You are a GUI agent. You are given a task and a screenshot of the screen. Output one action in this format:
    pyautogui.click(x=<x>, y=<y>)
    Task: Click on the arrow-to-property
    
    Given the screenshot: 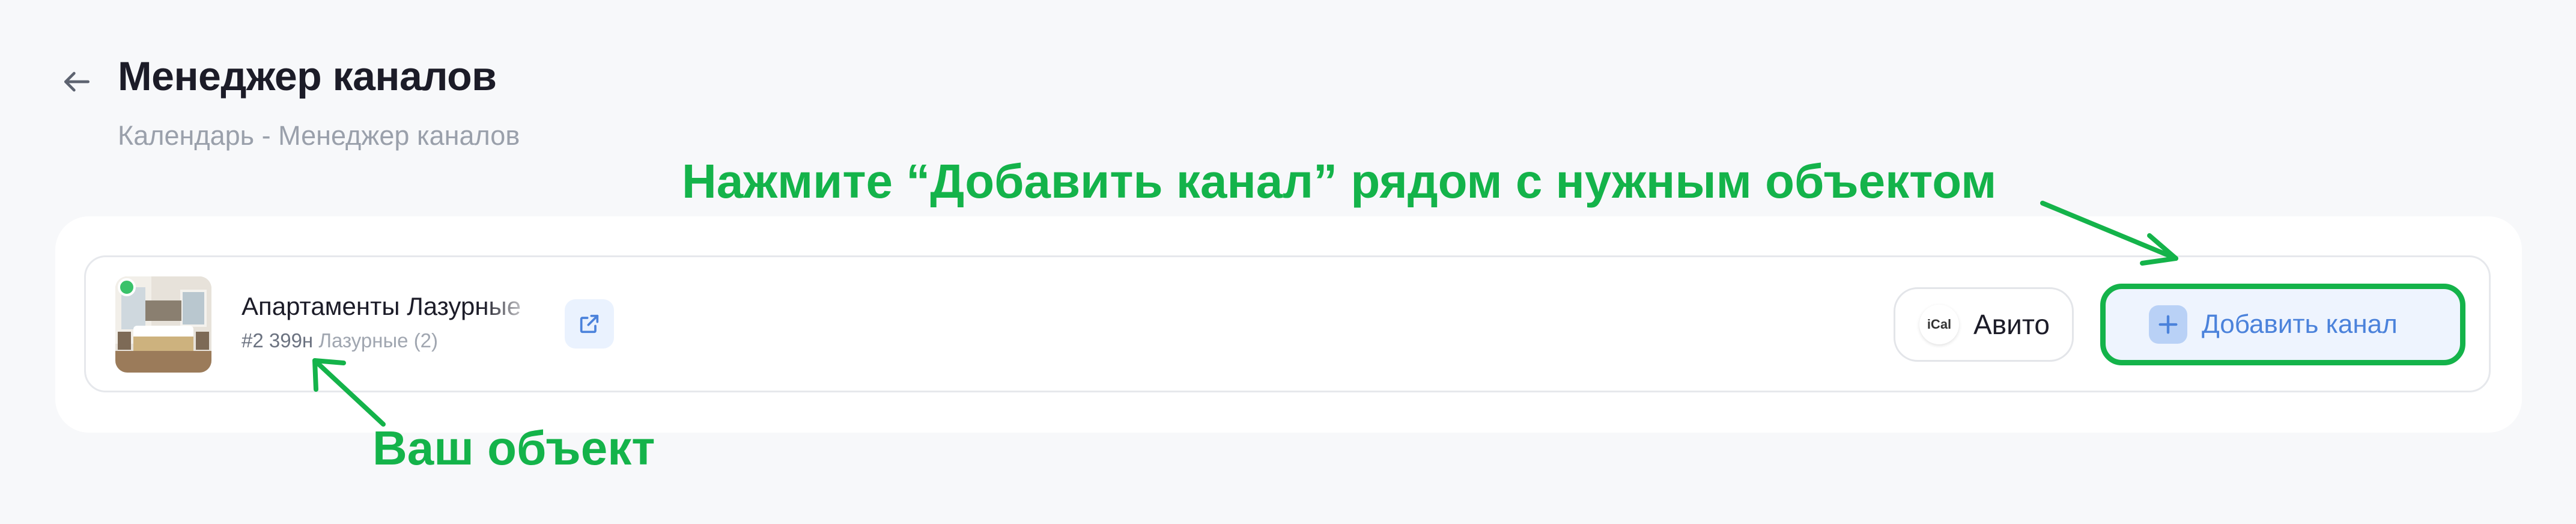 What is the action you would take?
    pyautogui.click(x=349, y=392)
    